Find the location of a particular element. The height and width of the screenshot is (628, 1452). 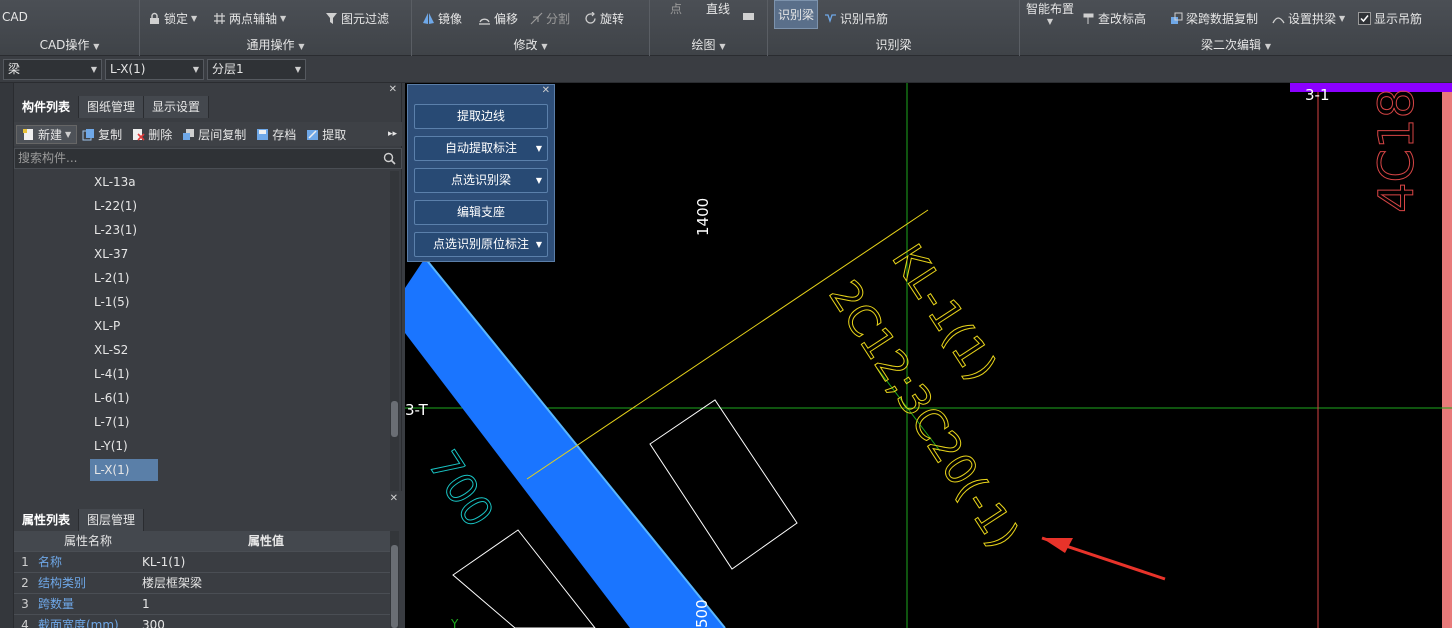

type-select: 梁 ▼ is located at coordinates (52, 69).